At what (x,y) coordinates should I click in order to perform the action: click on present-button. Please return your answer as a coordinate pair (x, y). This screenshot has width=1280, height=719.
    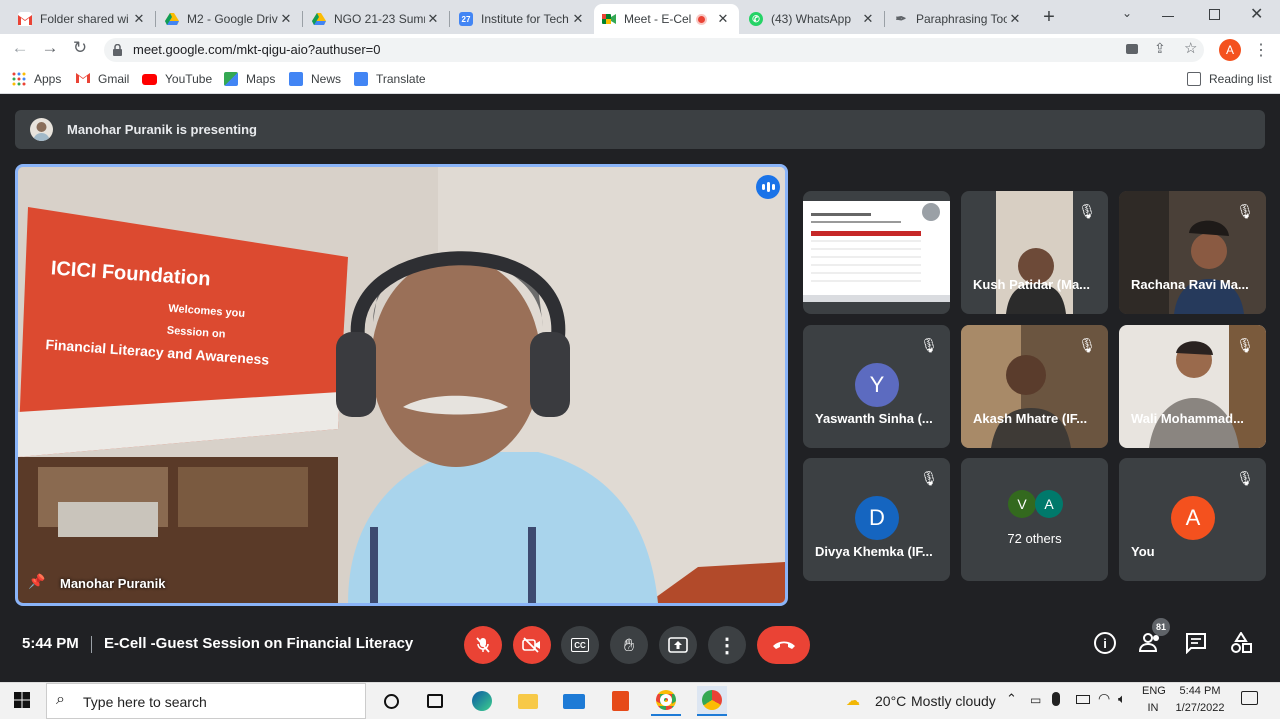
    Looking at the image, I should click on (678, 645).